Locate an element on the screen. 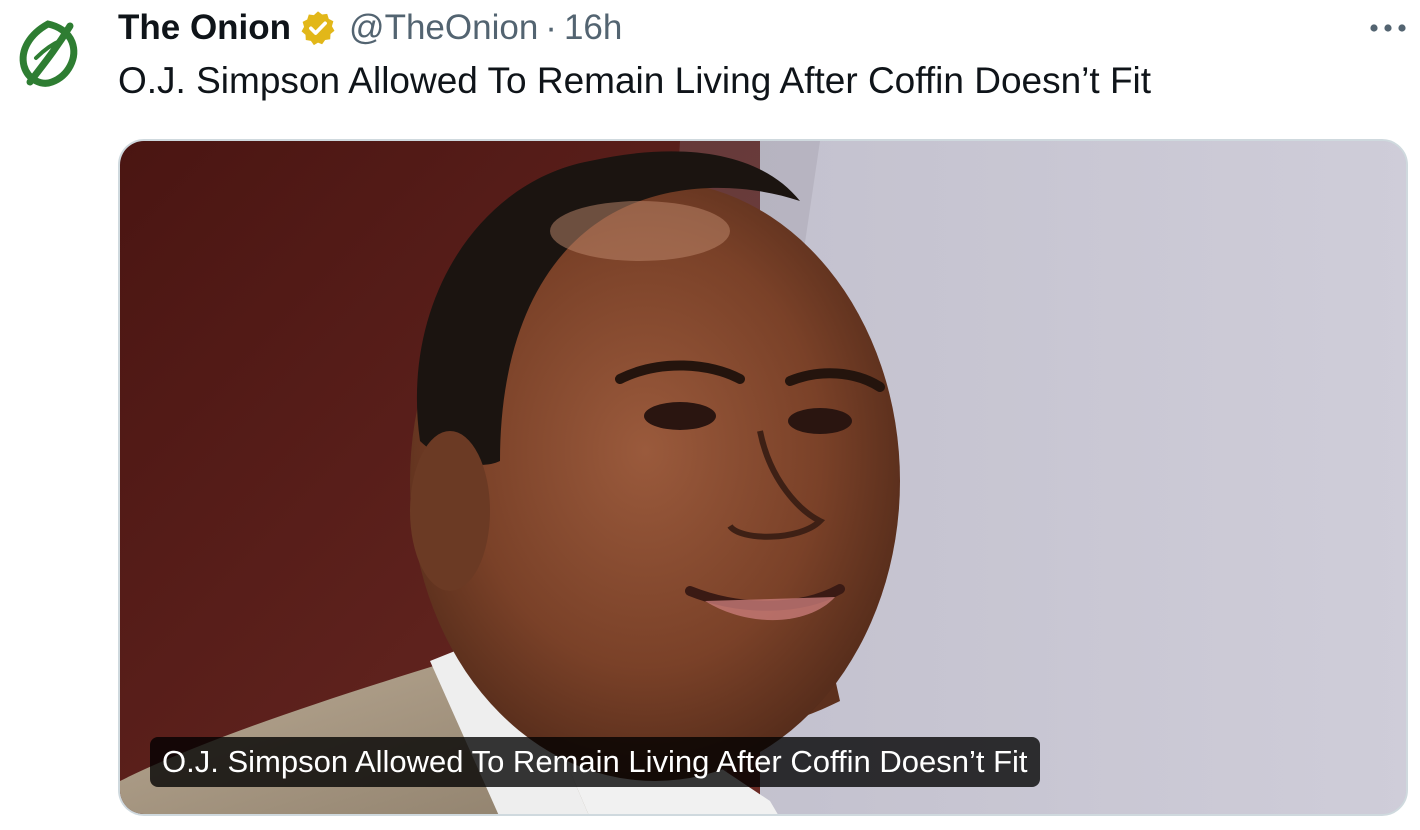 The image size is (1420, 830). avatar is located at coordinates (48, 52).